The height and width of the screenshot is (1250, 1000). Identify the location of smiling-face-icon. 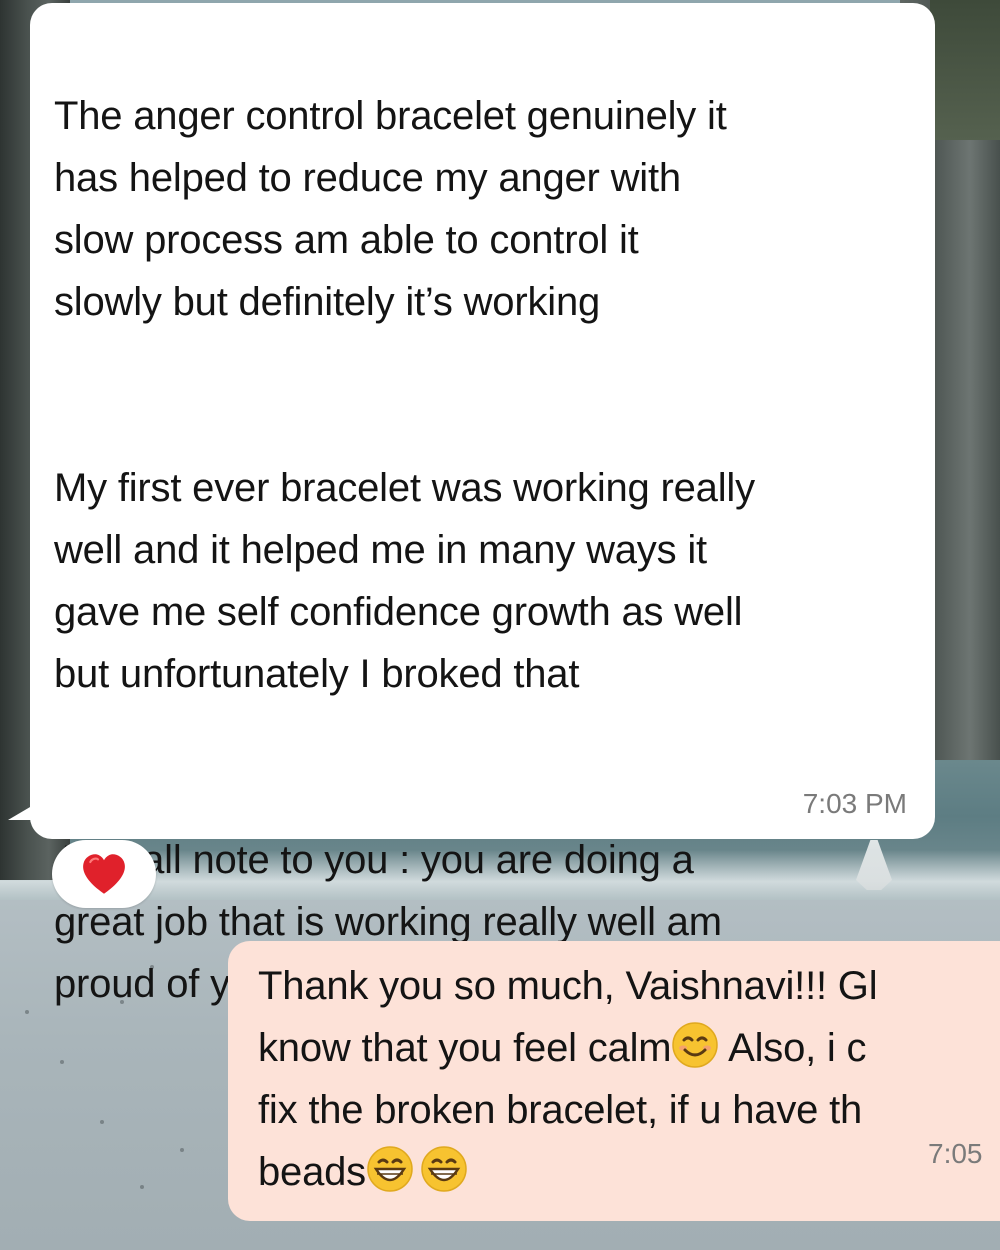
(695, 1045).